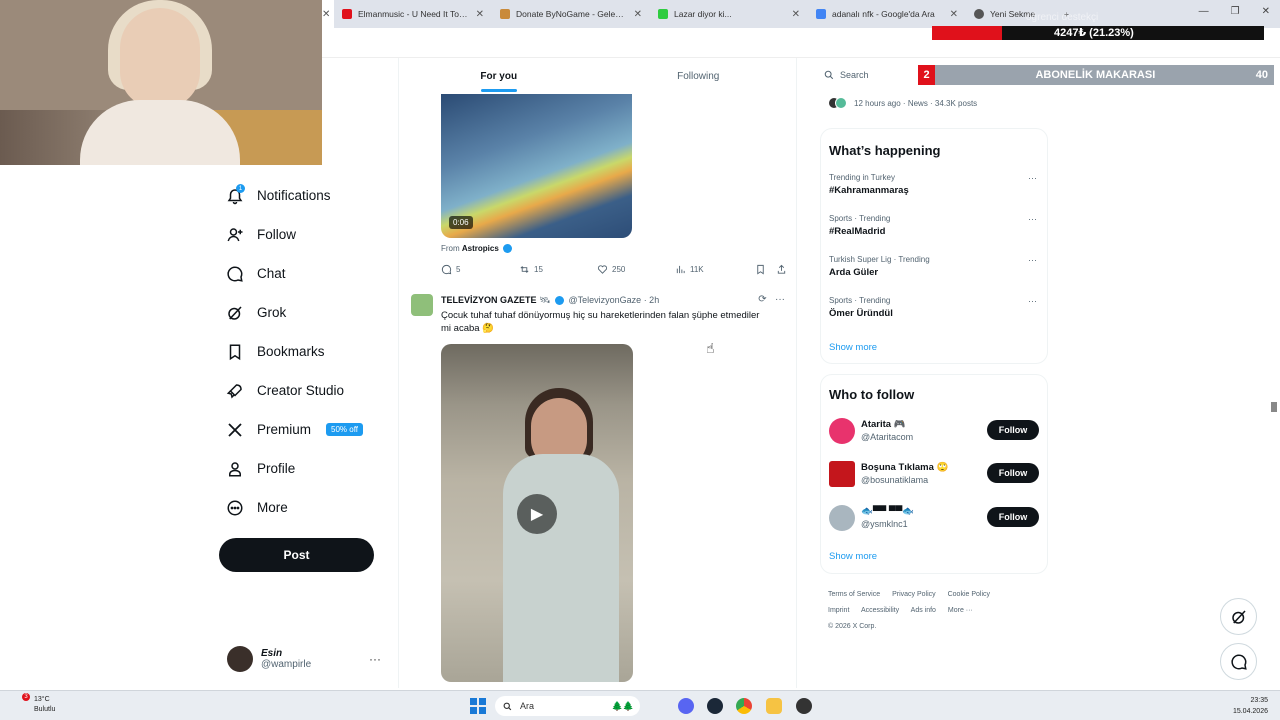 The height and width of the screenshot is (720, 1280). What do you see at coordinates (774, 706) in the screenshot?
I see `folder-icon` at bounding box center [774, 706].